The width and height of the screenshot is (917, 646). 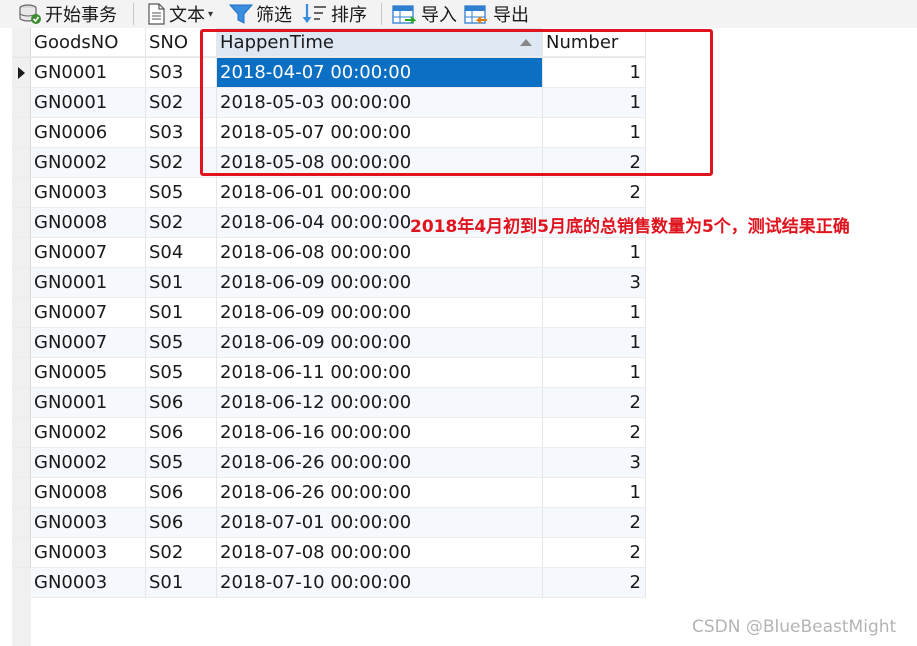 What do you see at coordinates (794, 627) in the screenshot?
I see `watermark: CSDN @BlueBeastMight` at bounding box center [794, 627].